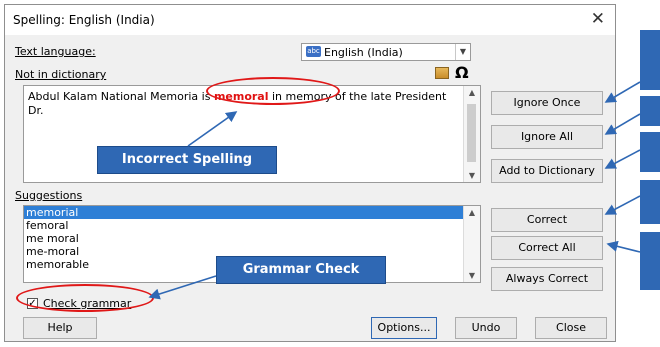  What do you see at coordinates (547, 103) in the screenshot?
I see `ignore-once-button: Ignore Once` at bounding box center [547, 103].